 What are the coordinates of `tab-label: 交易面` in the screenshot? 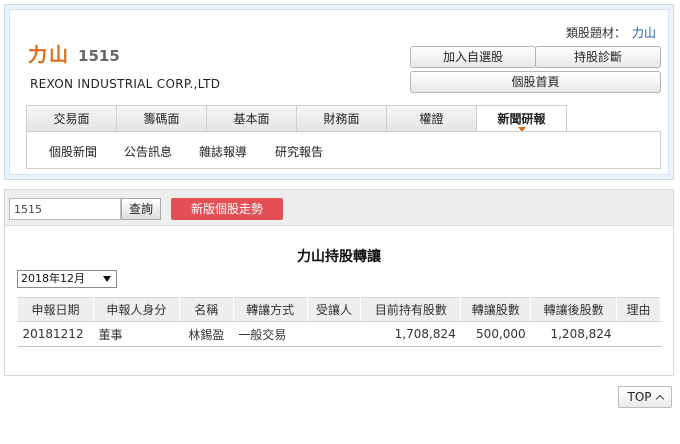 It's located at (71, 119).